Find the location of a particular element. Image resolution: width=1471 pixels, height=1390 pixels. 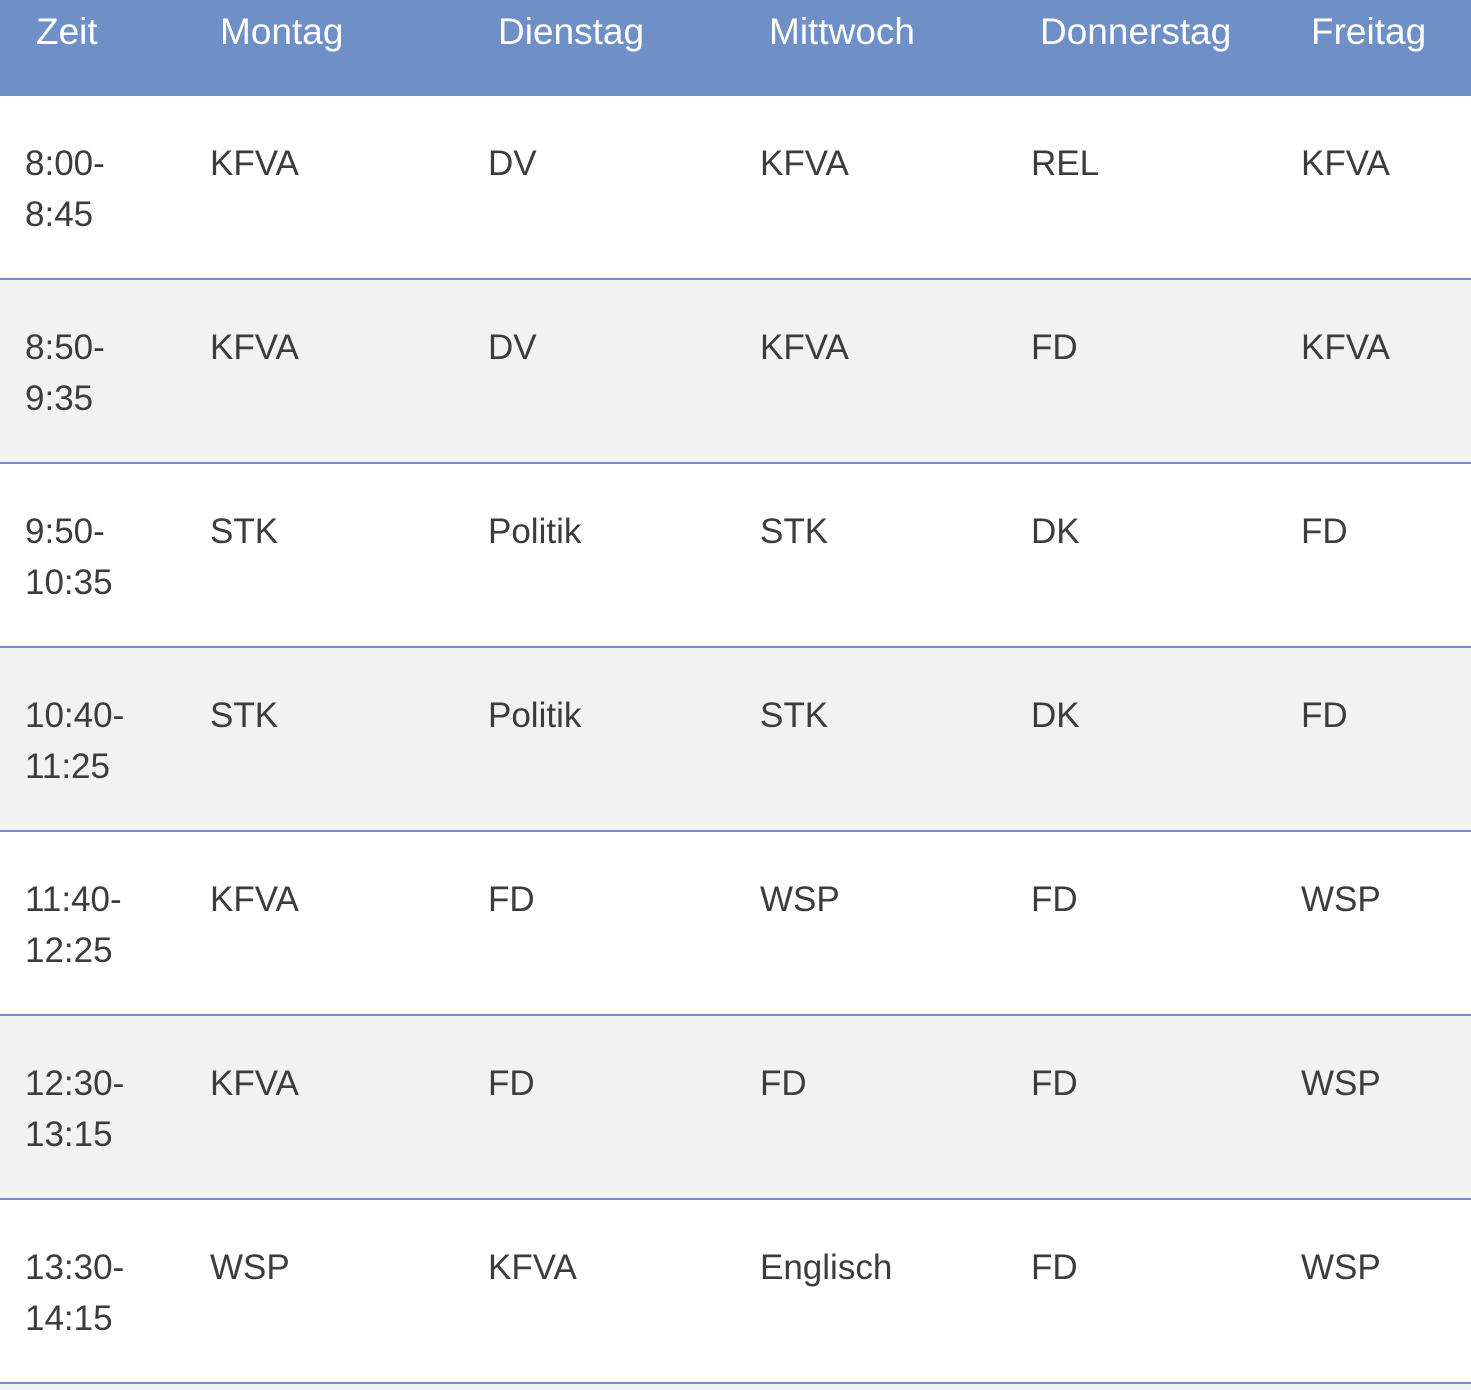

time-end: 14:15 is located at coordinates (69, 1318).